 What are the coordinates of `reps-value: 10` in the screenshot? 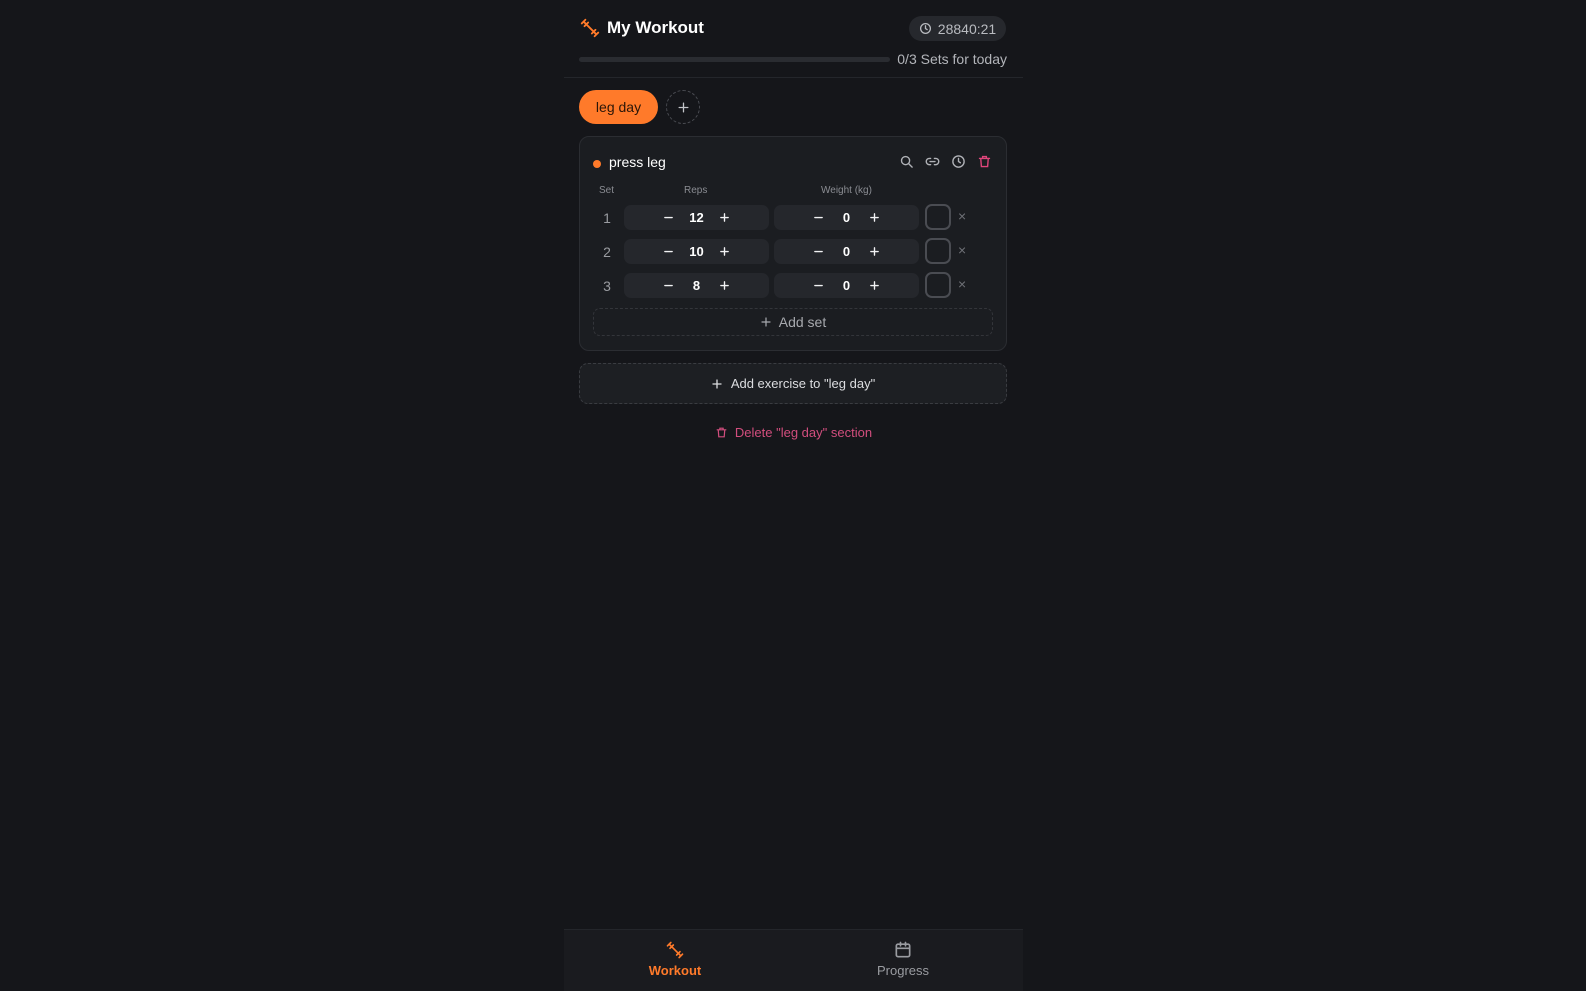 It's located at (697, 251).